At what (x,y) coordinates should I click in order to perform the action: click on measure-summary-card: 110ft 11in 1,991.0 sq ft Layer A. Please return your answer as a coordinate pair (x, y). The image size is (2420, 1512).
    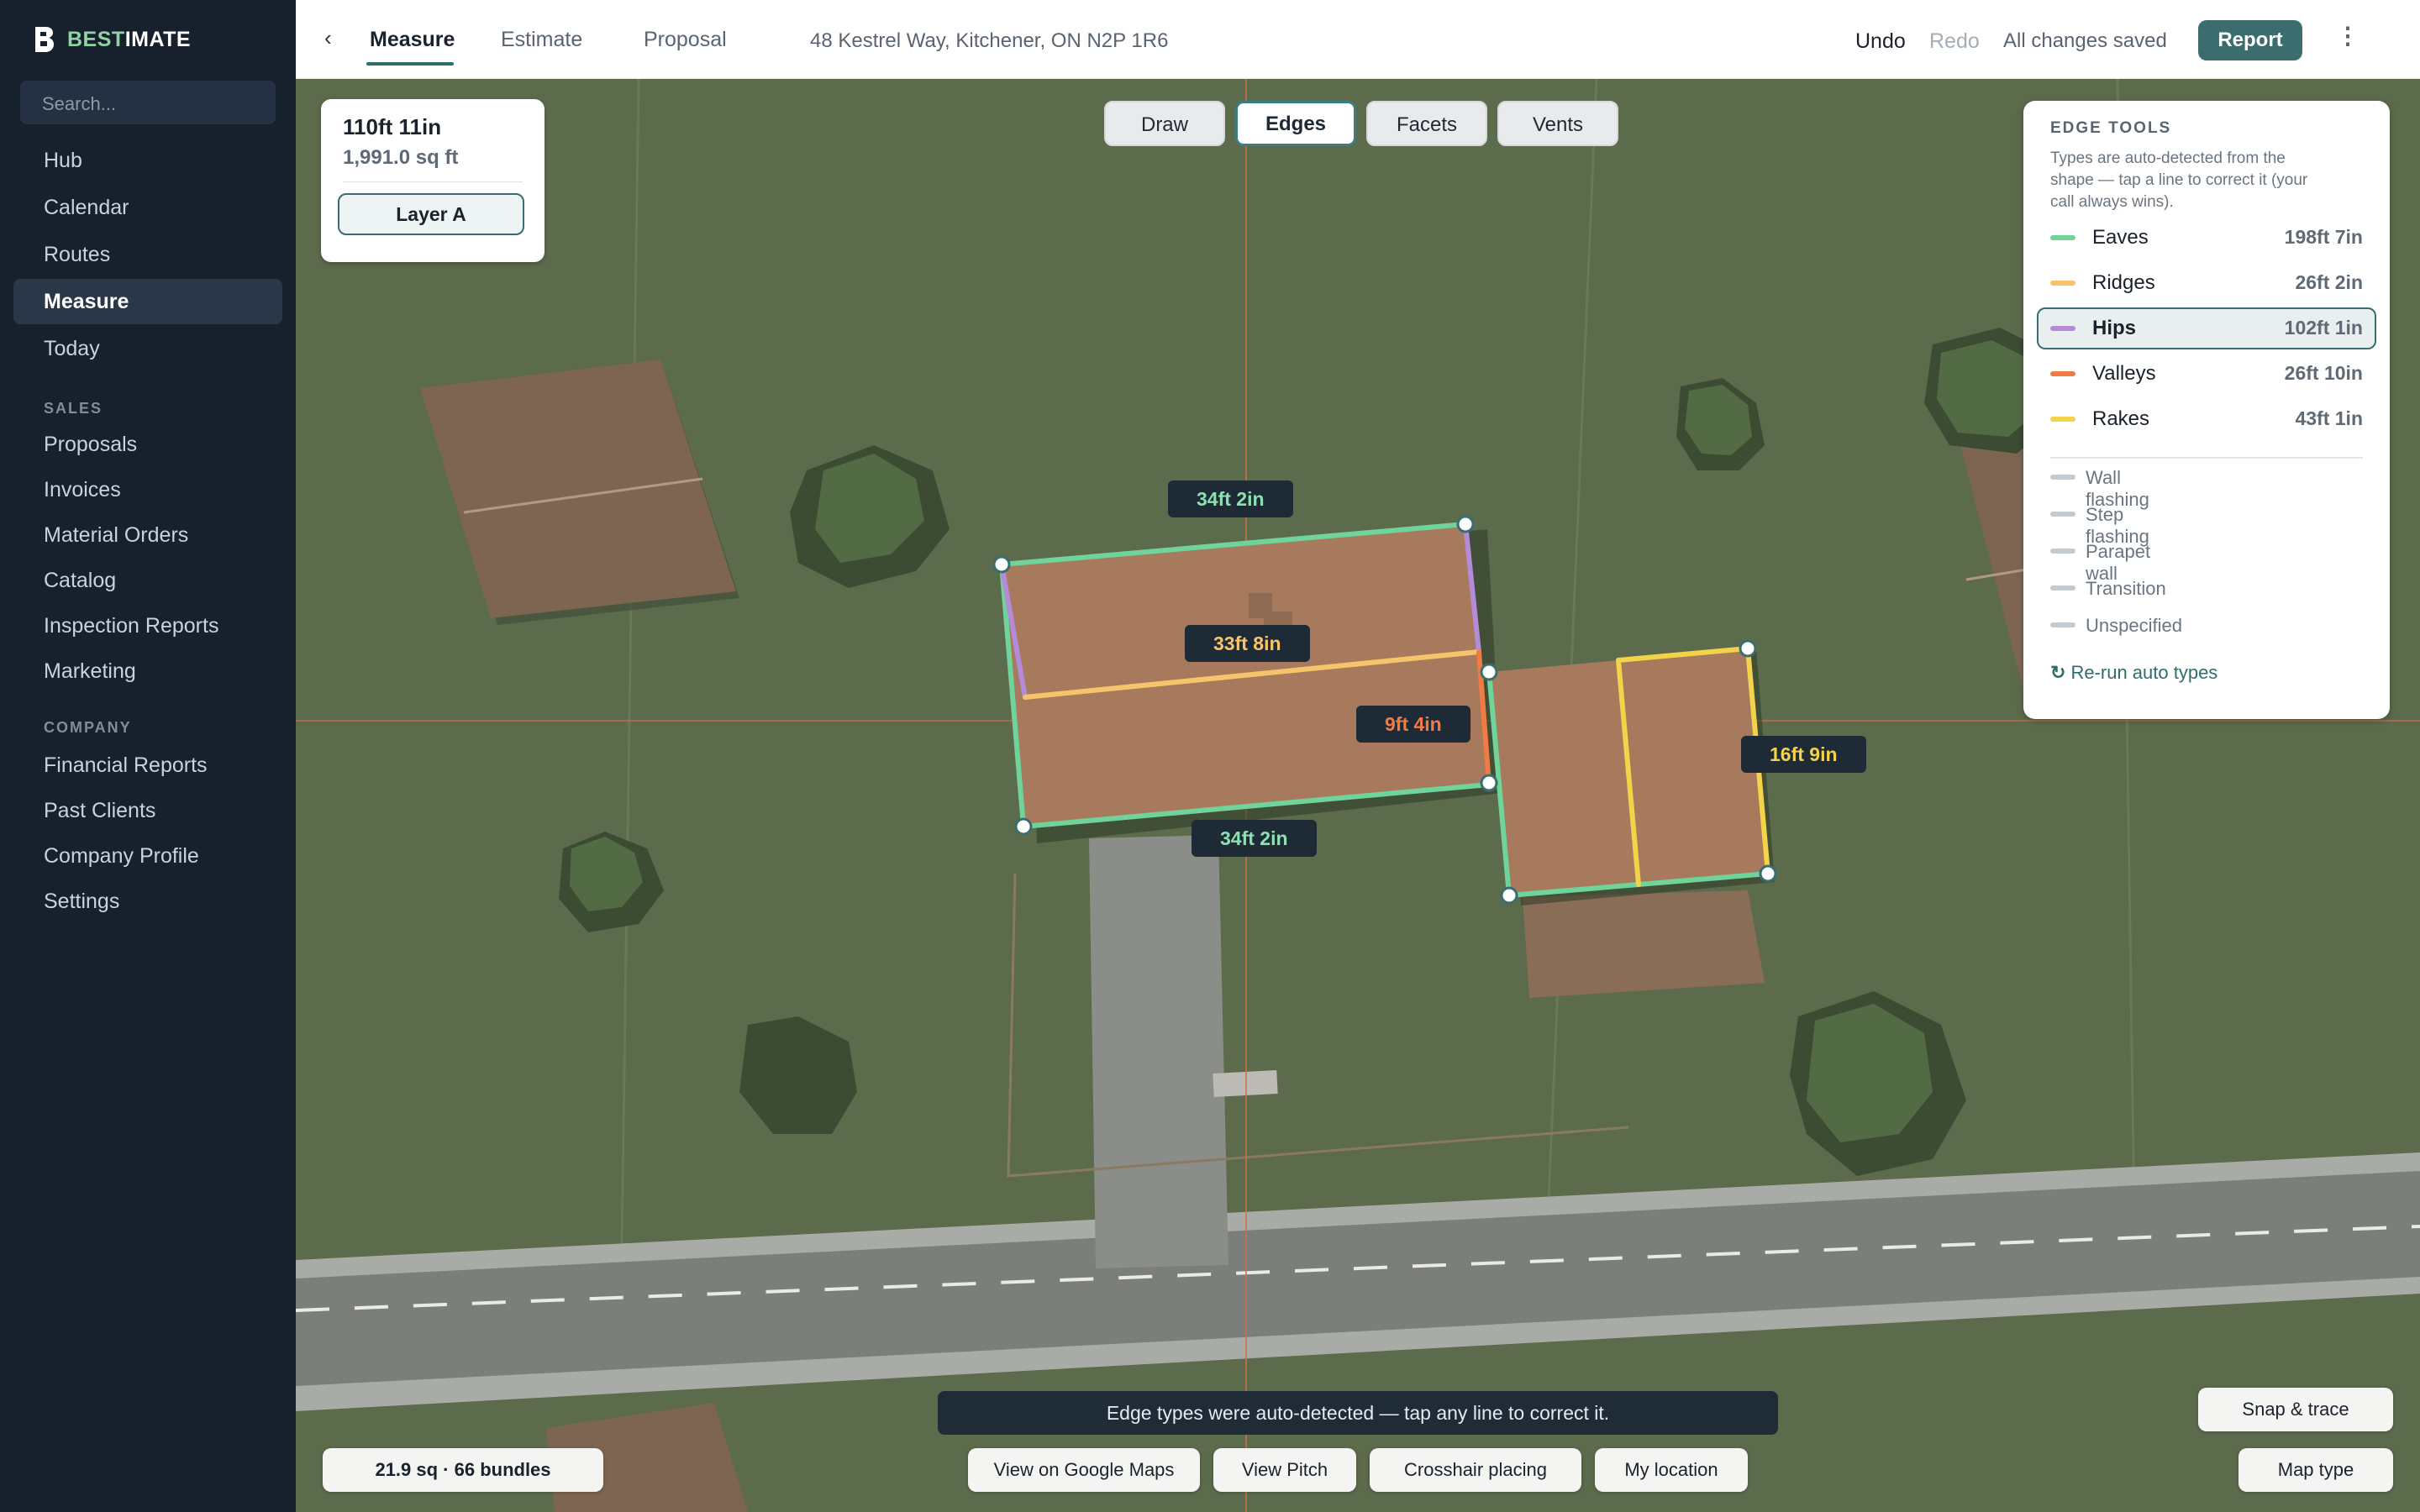
    Looking at the image, I should click on (433, 180).